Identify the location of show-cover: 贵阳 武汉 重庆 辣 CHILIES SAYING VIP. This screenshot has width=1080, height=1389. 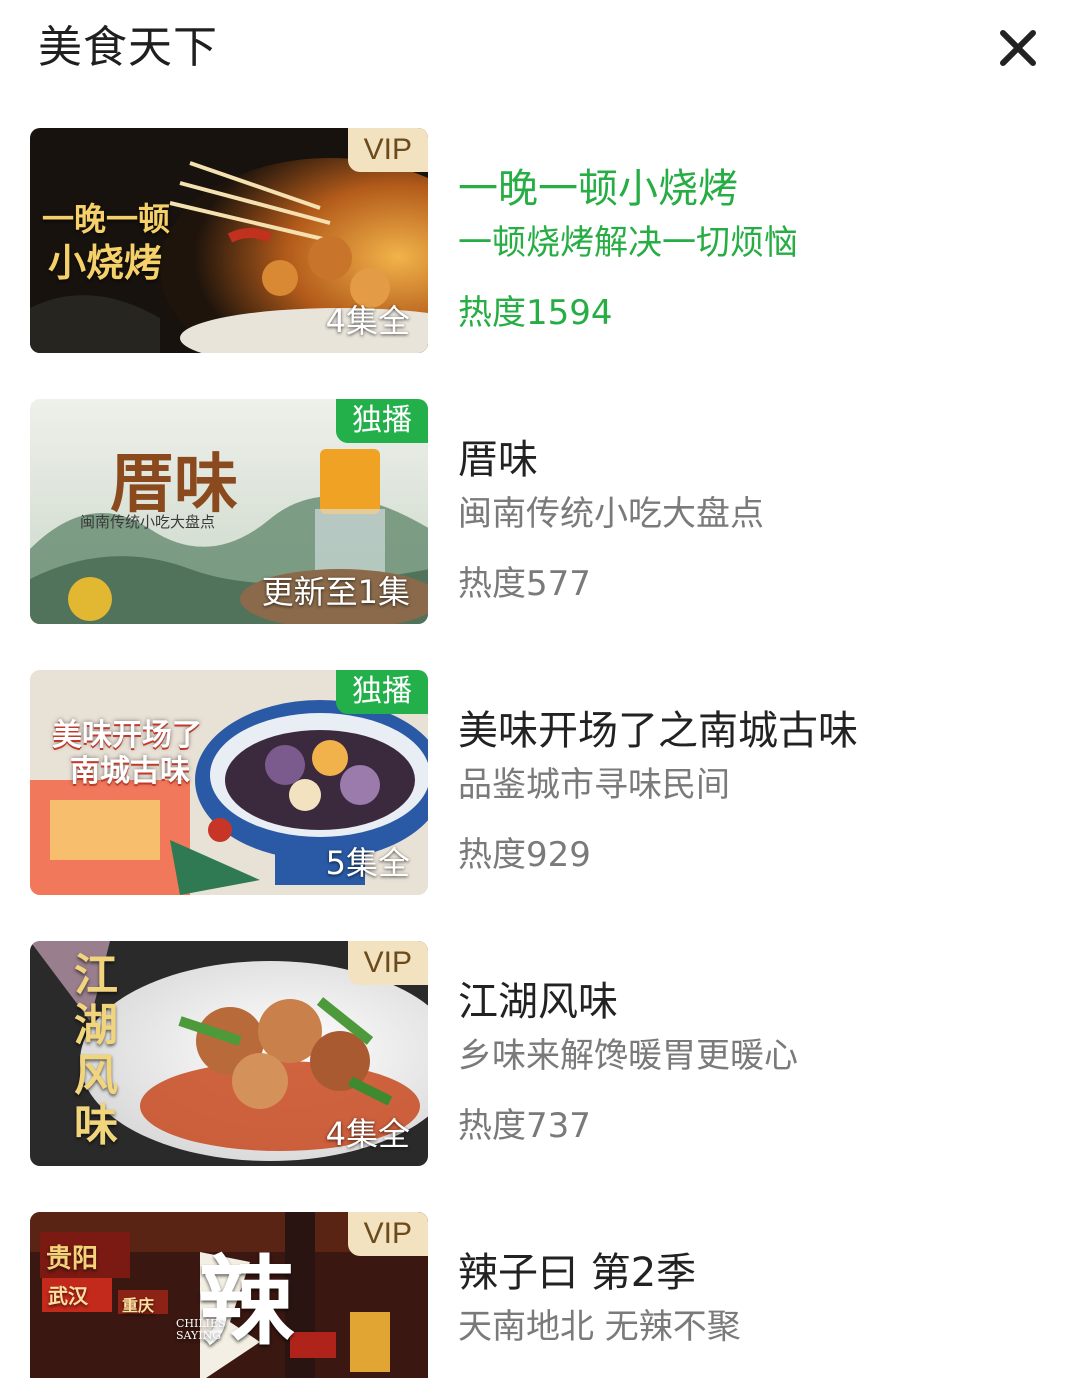
(229, 1295).